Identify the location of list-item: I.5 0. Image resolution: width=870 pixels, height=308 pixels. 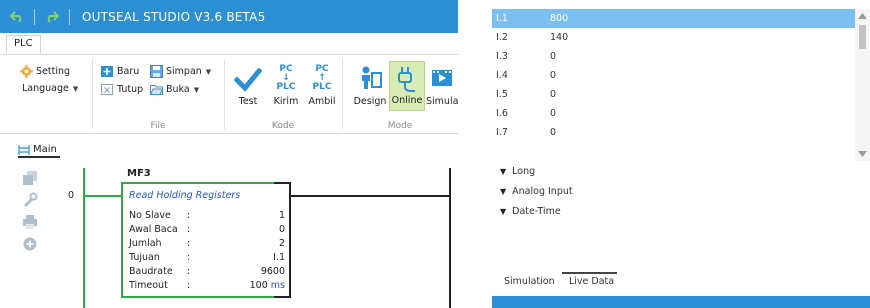
(673, 94).